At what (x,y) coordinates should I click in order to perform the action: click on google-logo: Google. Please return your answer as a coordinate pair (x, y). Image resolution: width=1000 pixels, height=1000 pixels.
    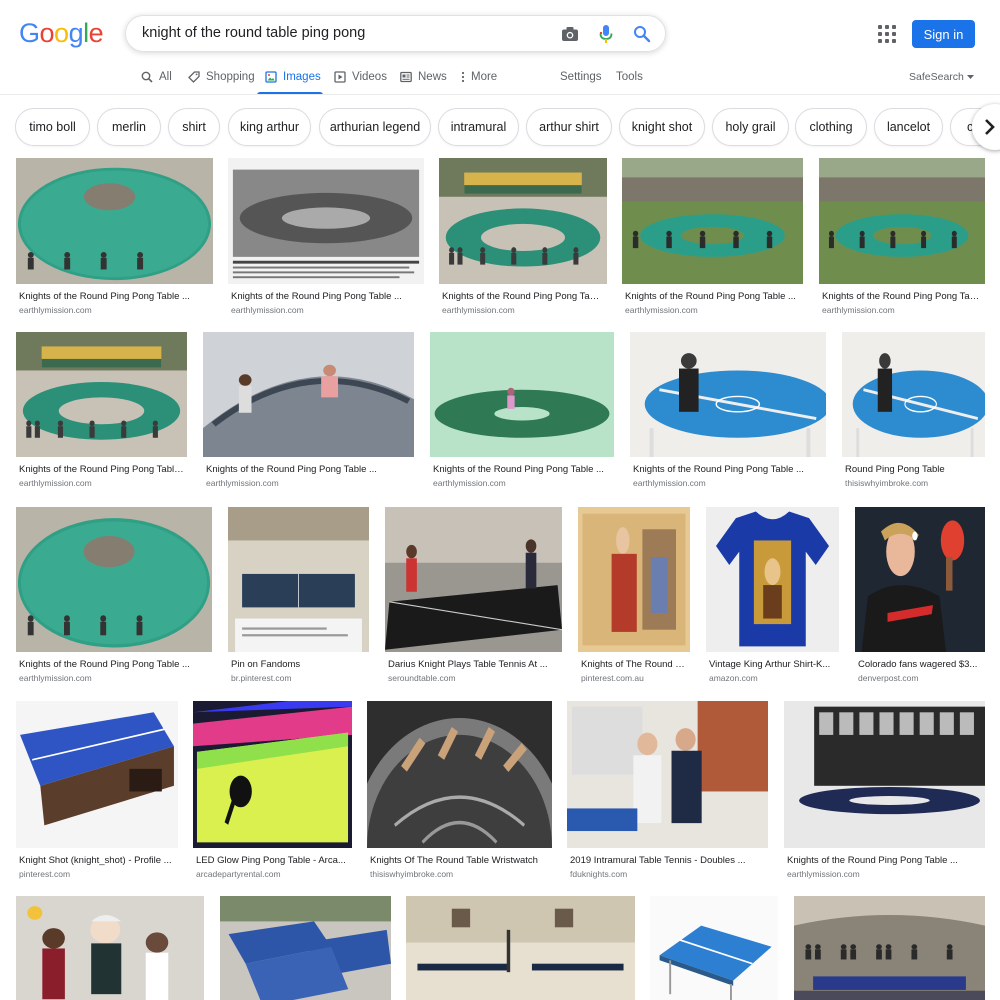
    Looking at the image, I should click on (61, 33).